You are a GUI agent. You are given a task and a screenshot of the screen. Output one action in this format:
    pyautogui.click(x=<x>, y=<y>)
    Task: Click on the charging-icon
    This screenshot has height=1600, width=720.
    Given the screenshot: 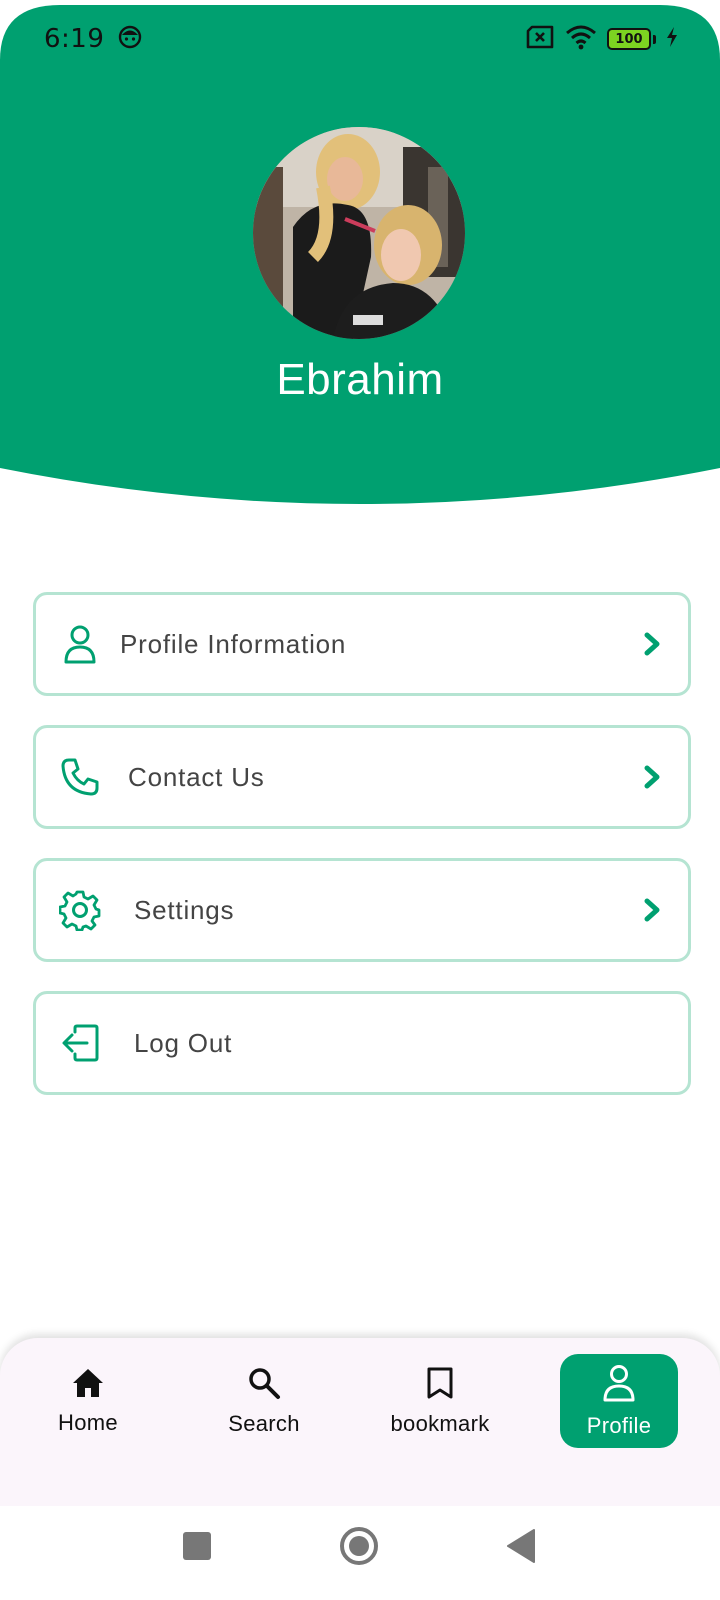 What is the action you would take?
    pyautogui.click(x=672, y=39)
    